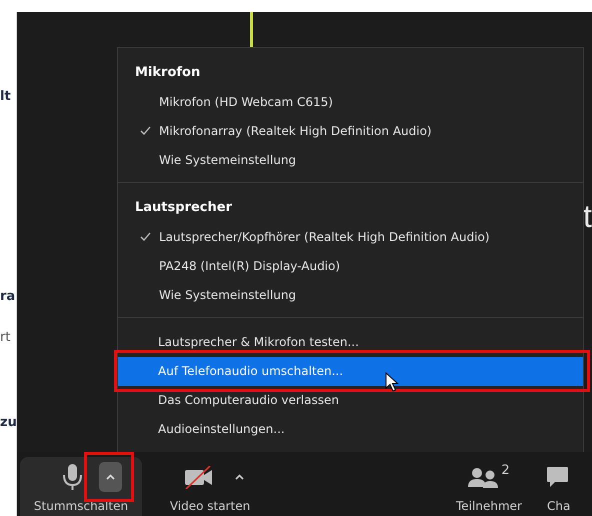  Describe the element at coordinates (8, 423) in the screenshot. I see `text-fragment: zu` at that location.